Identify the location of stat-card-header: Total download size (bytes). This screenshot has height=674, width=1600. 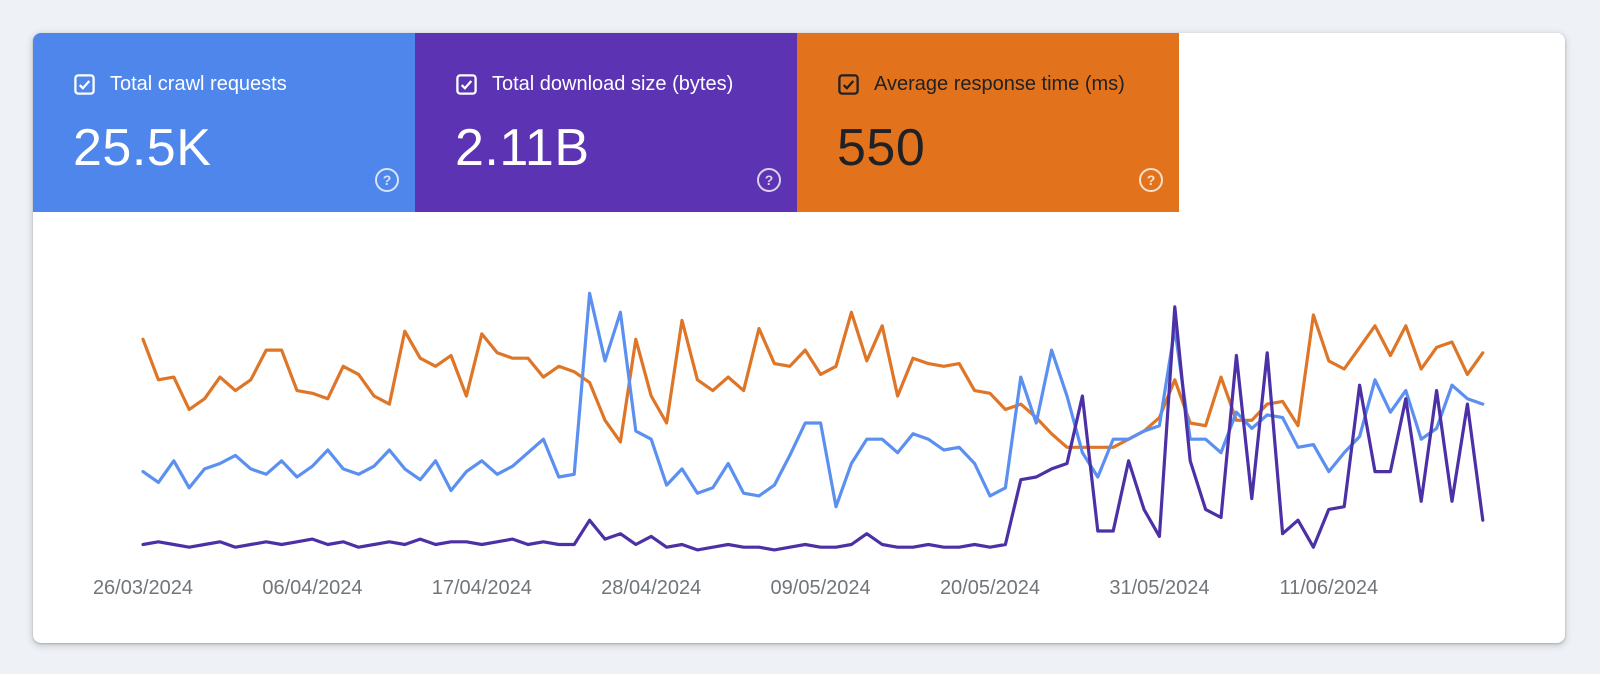
(608, 84).